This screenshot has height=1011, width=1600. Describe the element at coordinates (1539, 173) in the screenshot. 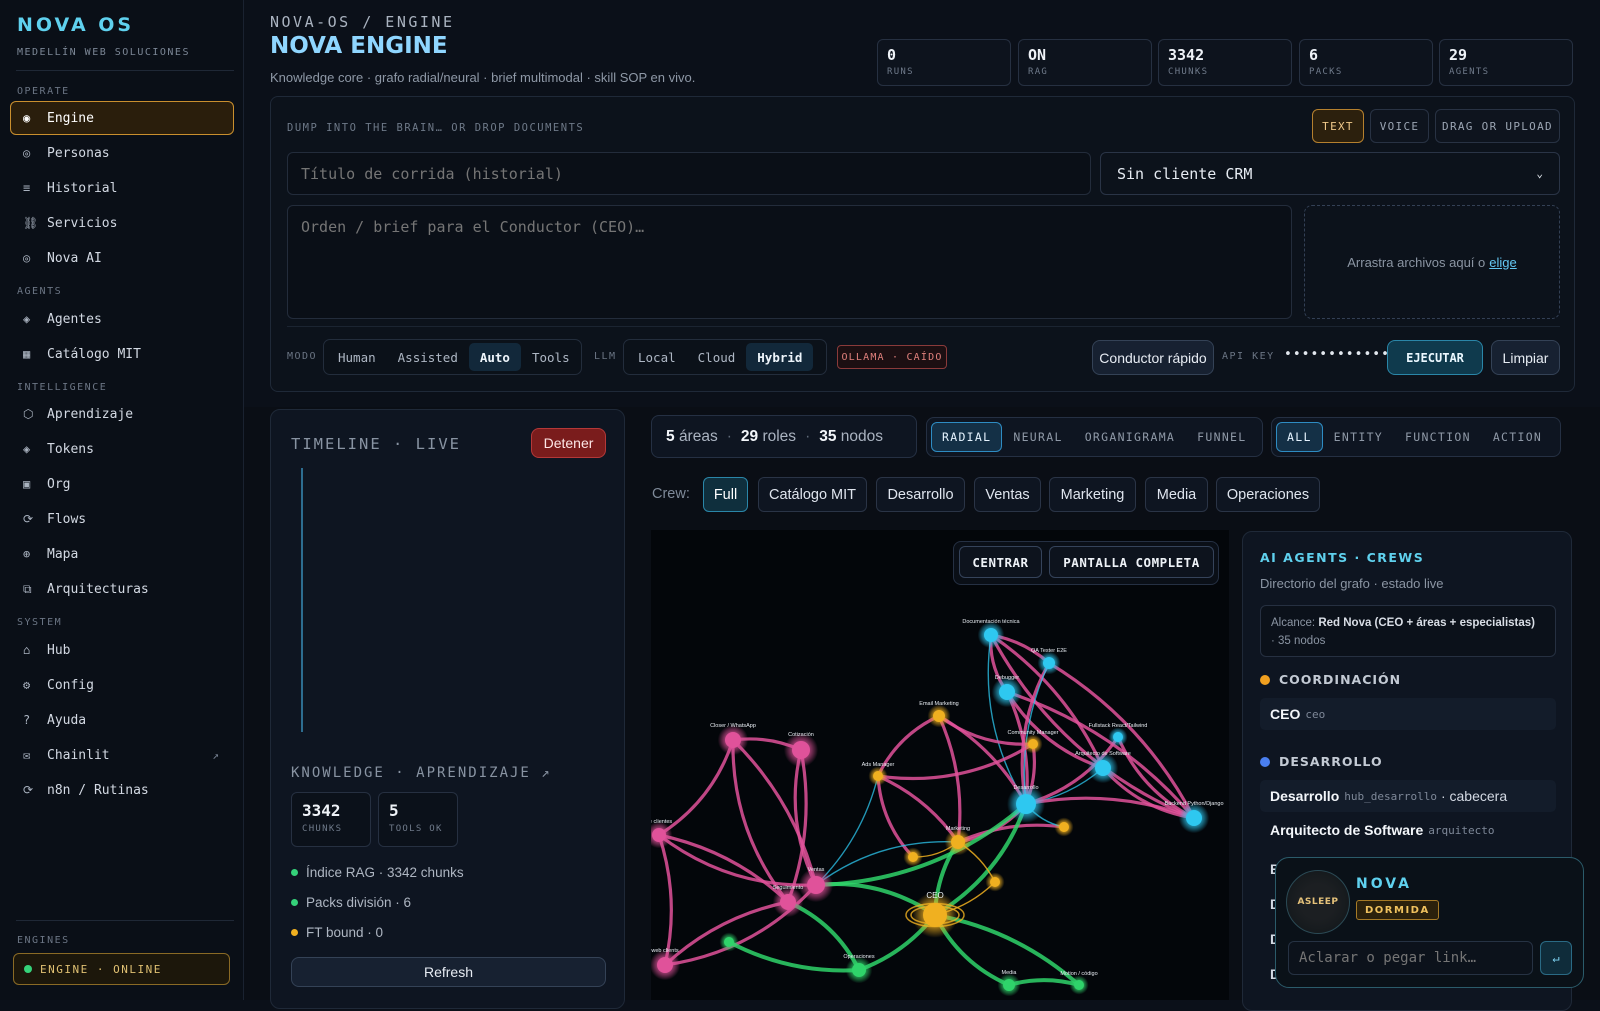

I see `chevron-down-icon: ⌄` at that location.